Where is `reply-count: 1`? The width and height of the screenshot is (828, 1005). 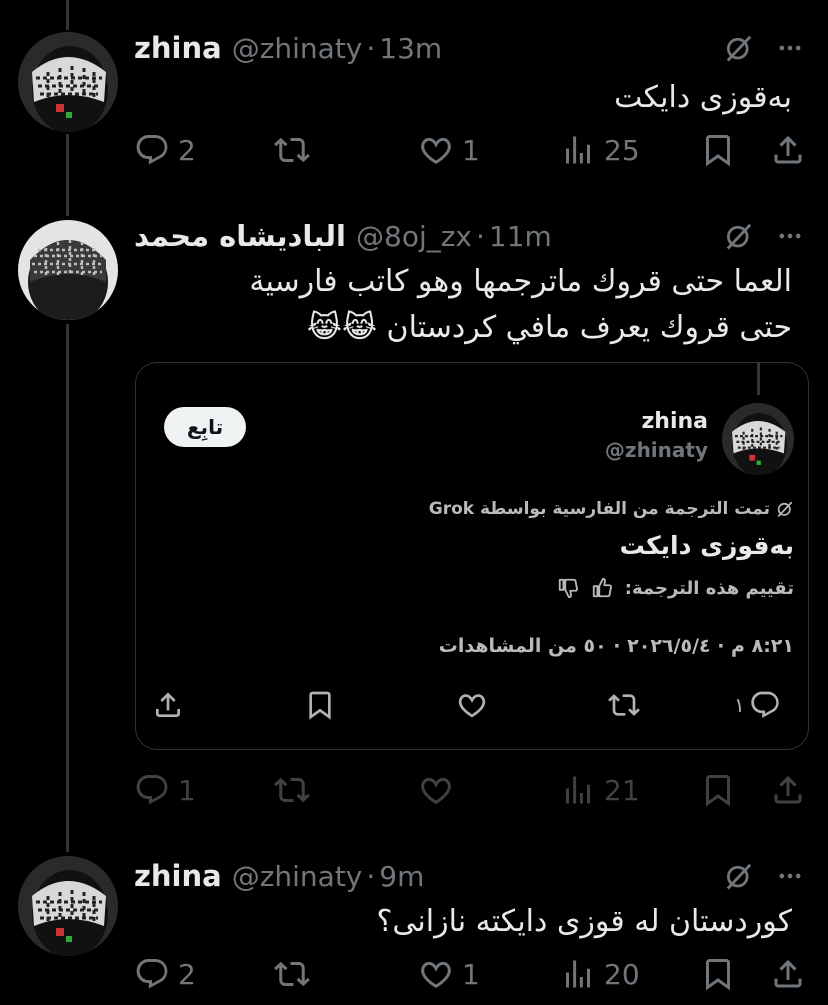 reply-count: 1 is located at coordinates (187, 790).